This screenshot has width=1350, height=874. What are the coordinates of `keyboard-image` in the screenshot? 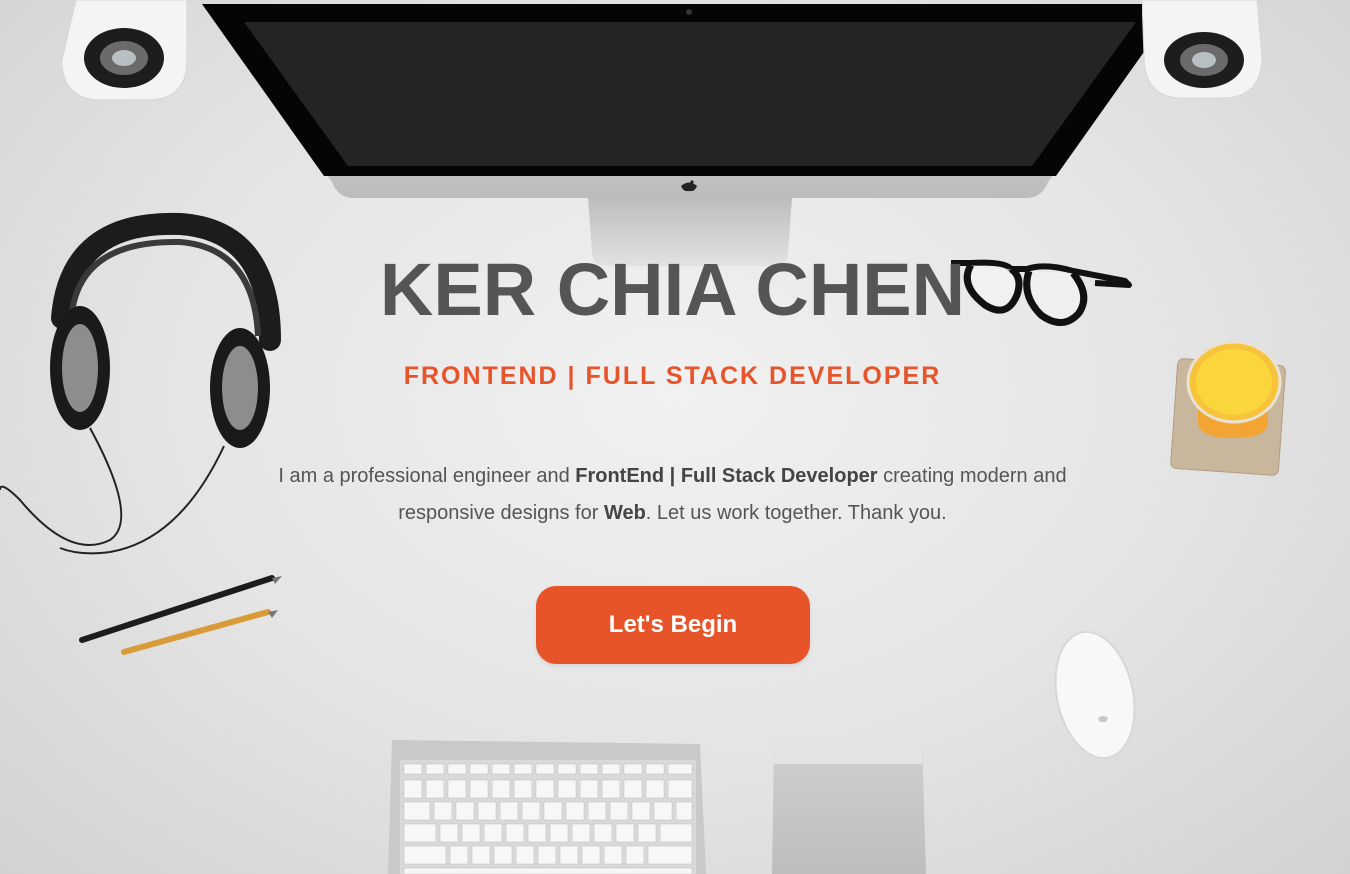 It's located at (547, 807).